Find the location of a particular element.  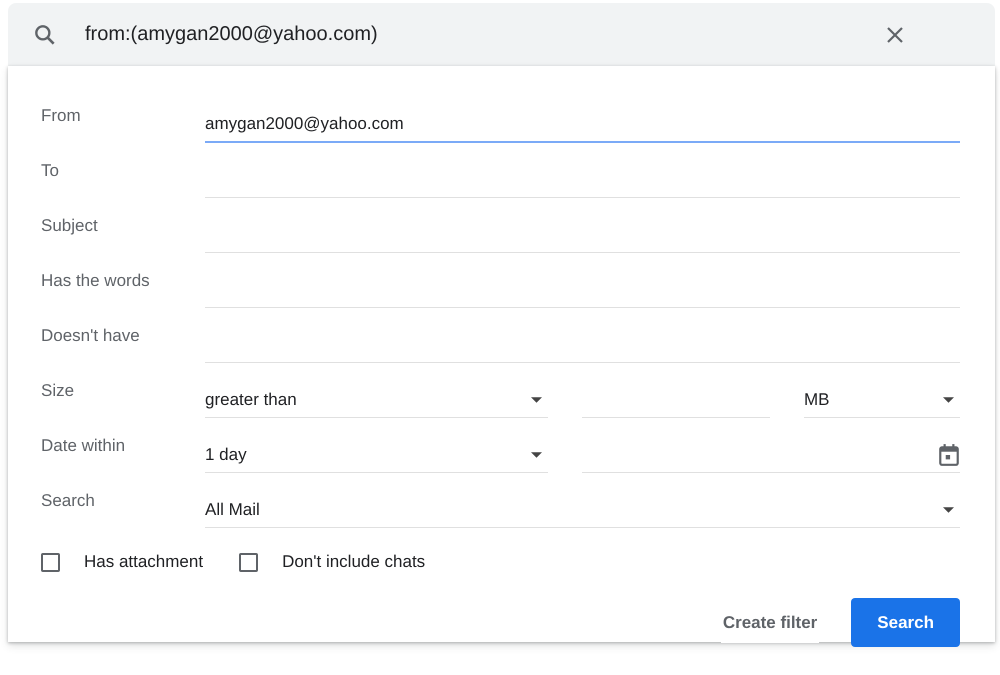

field-label: To is located at coordinates (50, 171).